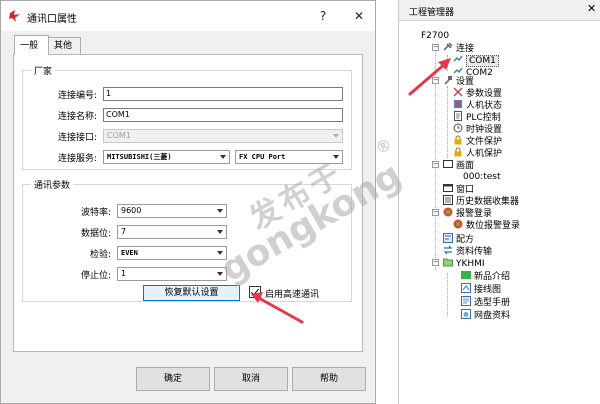 The image size is (600, 404). What do you see at coordinates (172, 232) in the screenshot?
I see `data-bits-select: 7` at bounding box center [172, 232].